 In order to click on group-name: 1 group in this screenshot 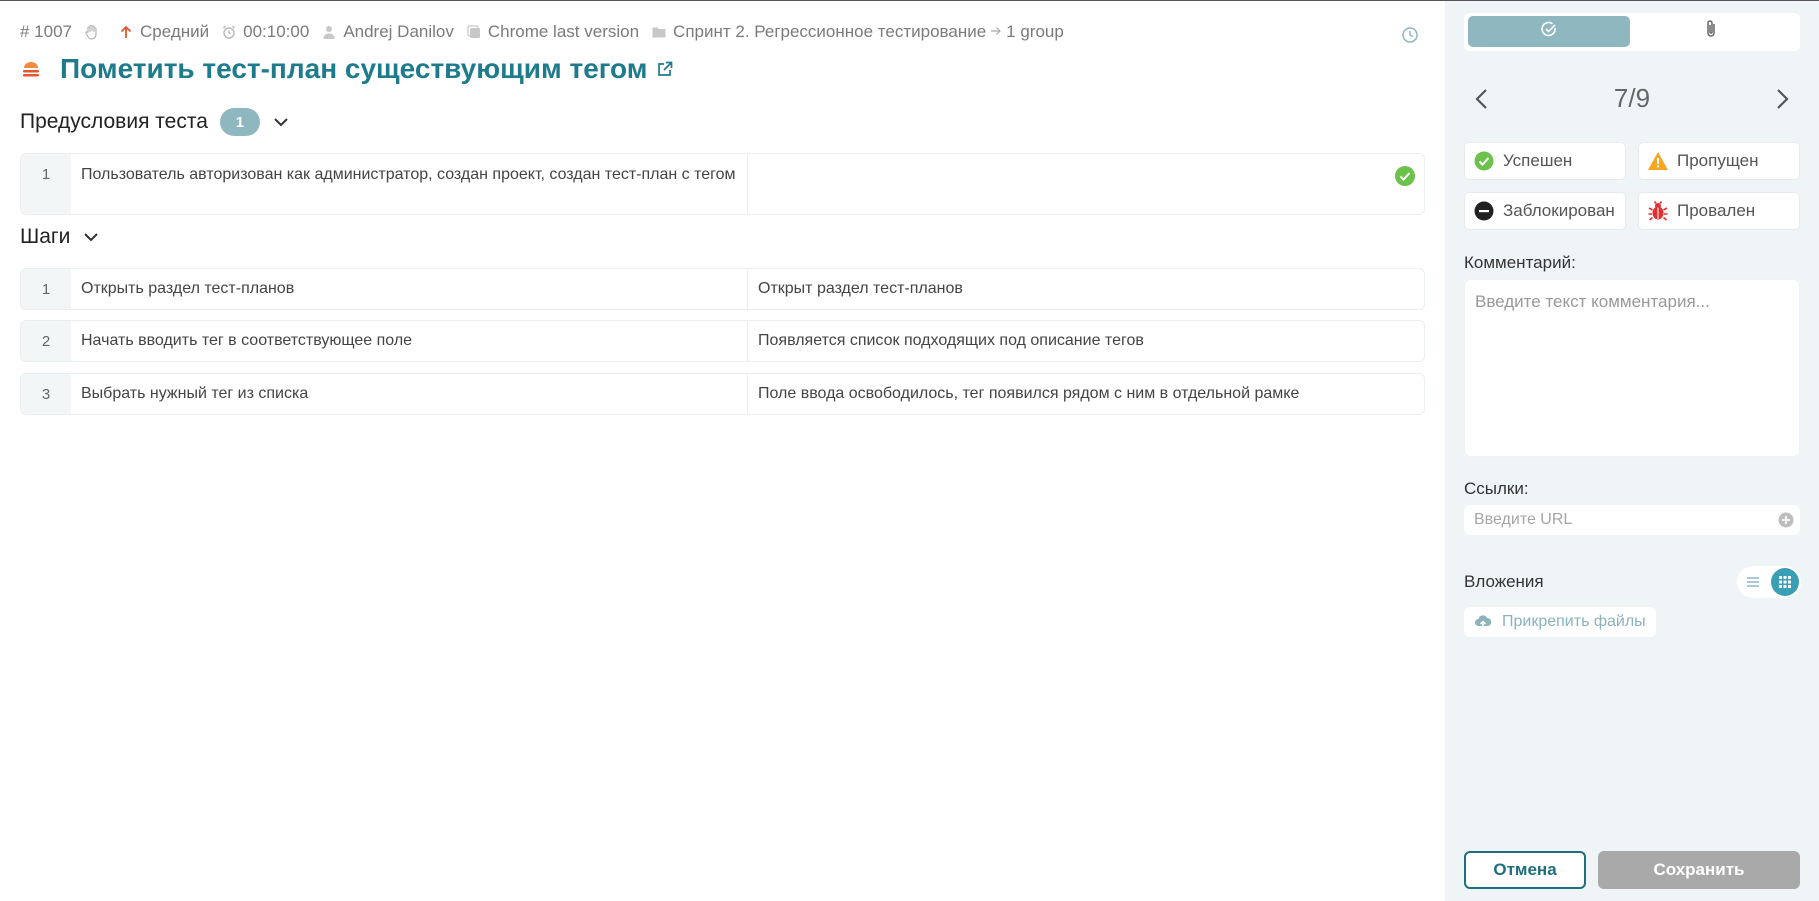, I will do `click(1035, 32)`.